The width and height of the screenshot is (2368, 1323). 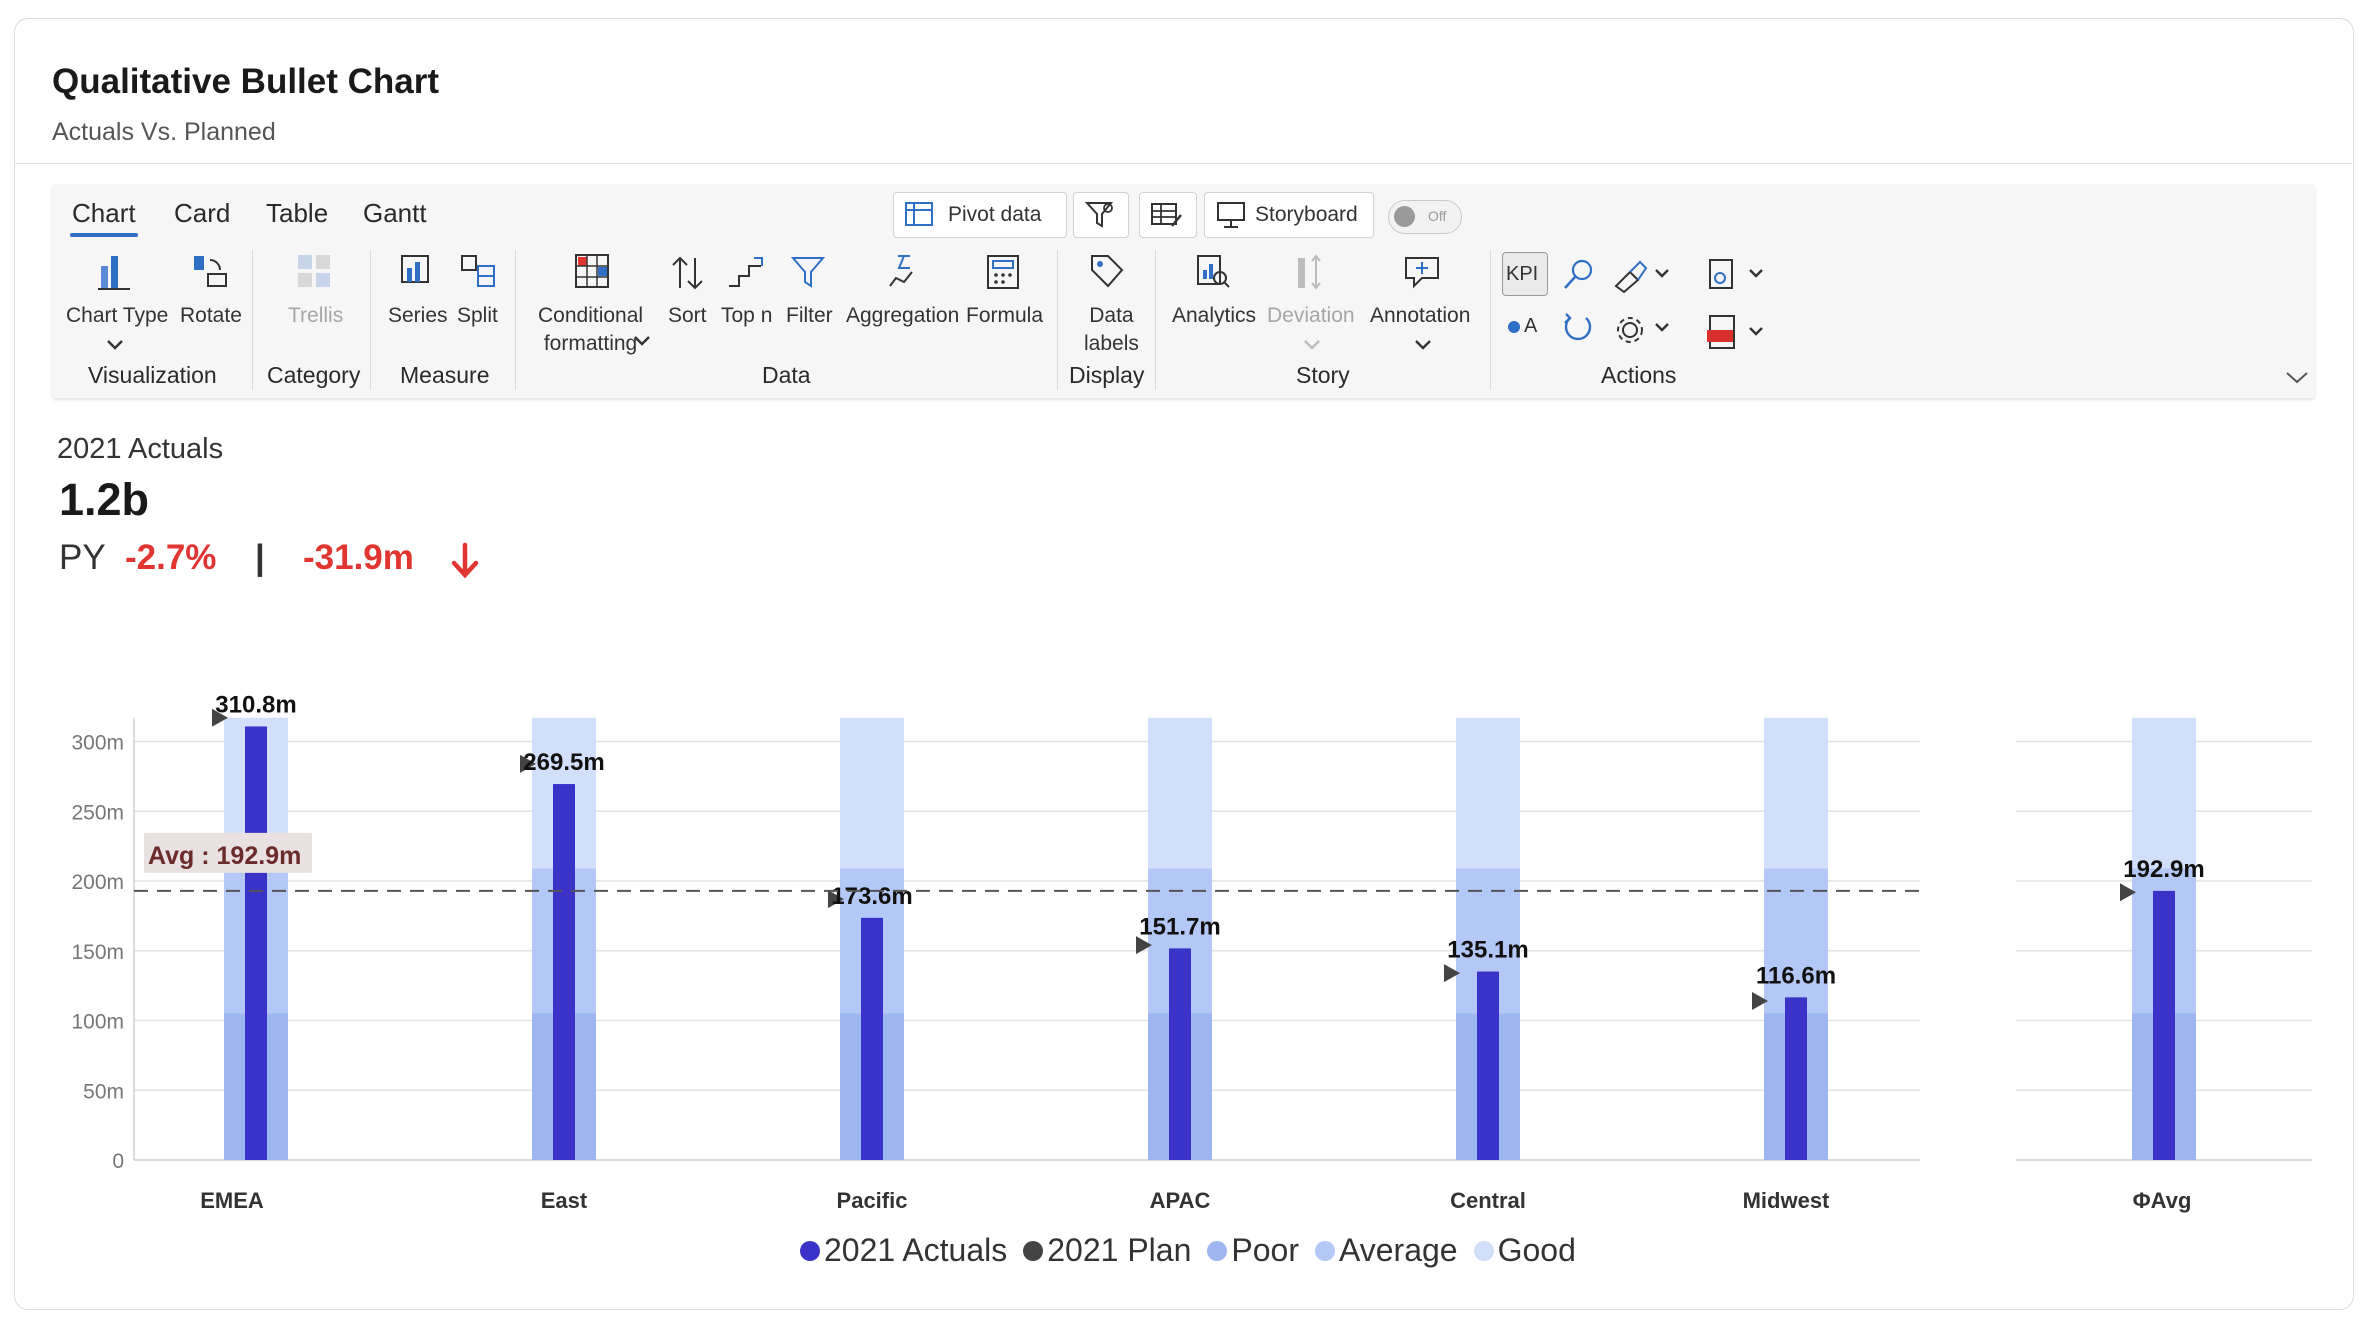 I want to click on y-tick-label: 100m, so click(x=97, y=1022).